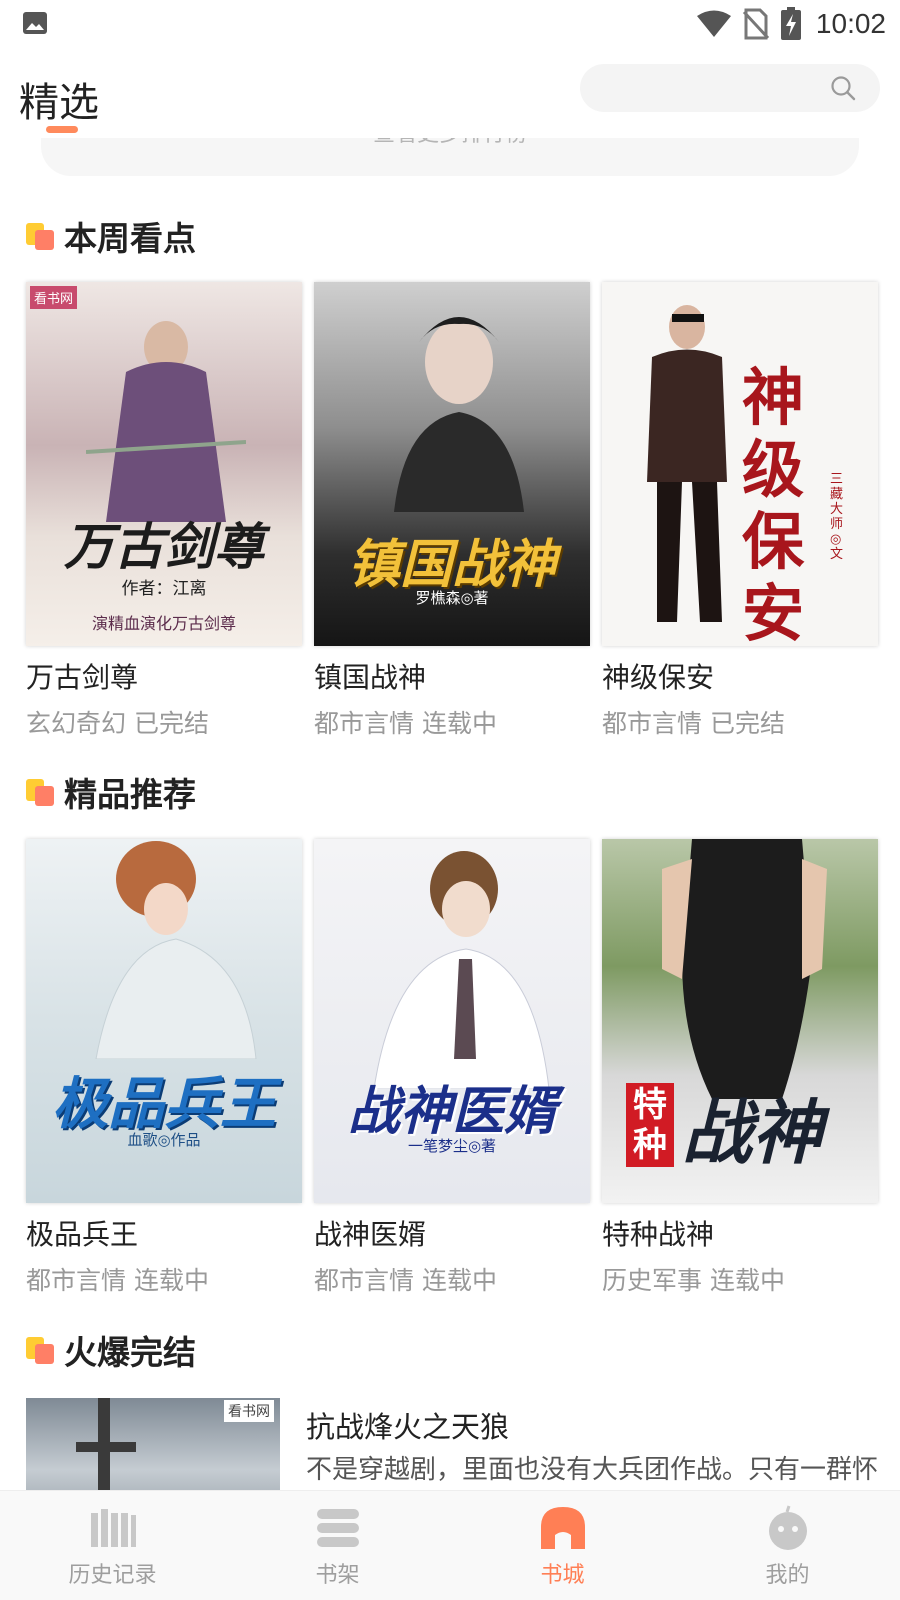  I want to click on book-title: 万古剑尊, so click(164, 676).